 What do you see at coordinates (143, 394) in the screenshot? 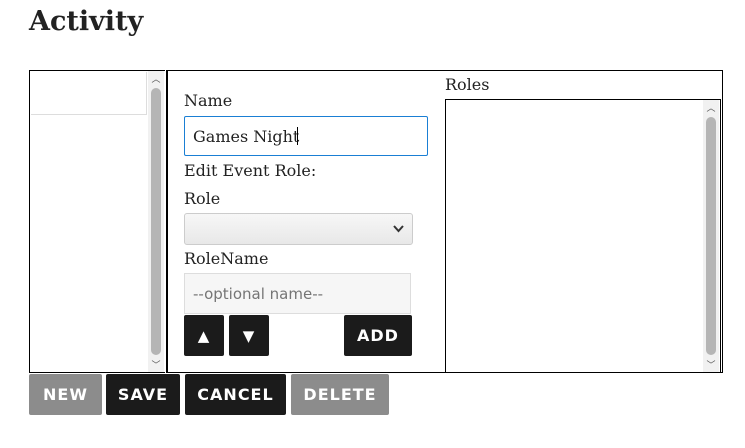
I see `save-button: SAVE` at bounding box center [143, 394].